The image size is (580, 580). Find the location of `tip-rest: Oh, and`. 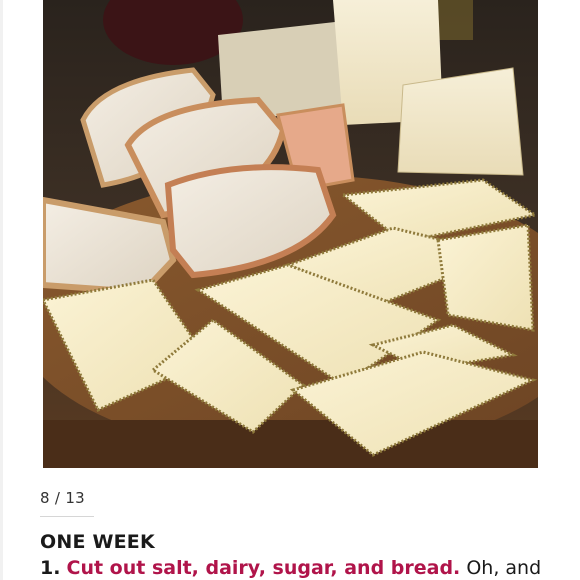

tip-rest: Oh, and is located at coordinates (501, 568).